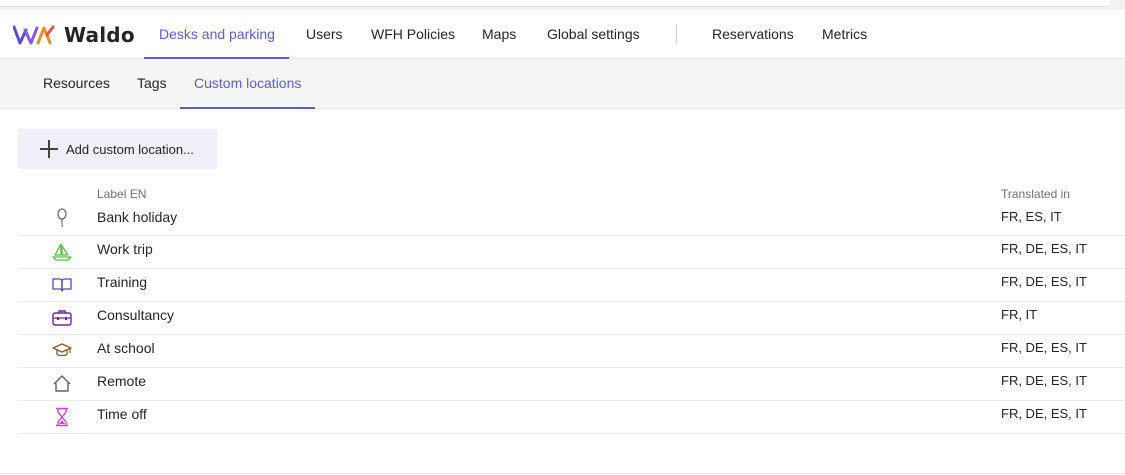 The width and height of the screenshot is (1125, 475). What do you see at coordinates (562, 84) in the screenshot?
I see `sub-navbar: Resources Tags Custom locations` at bounding box center [562, 84].